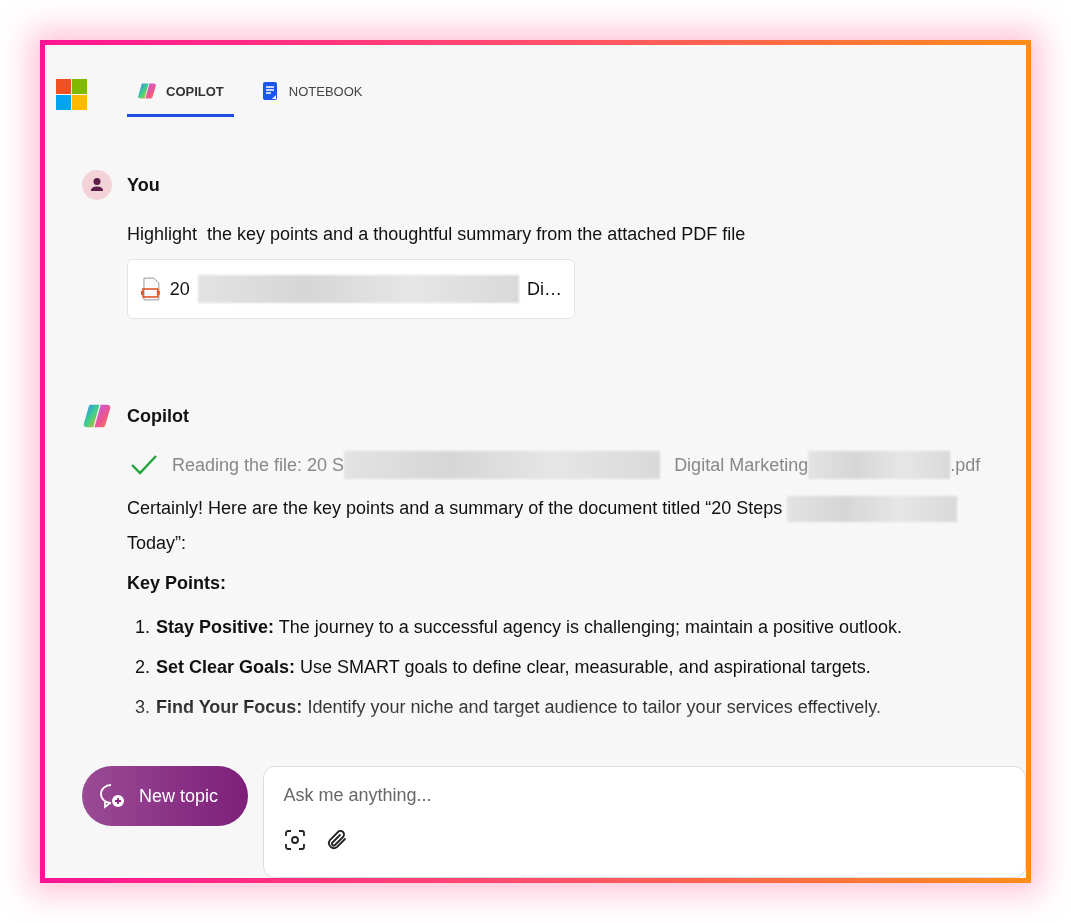 The image size is (1071, 923). What do you see at coordinates (142, 627) in the screenshot?
I see `list-number: 1.` at bounding box center [142, 627].